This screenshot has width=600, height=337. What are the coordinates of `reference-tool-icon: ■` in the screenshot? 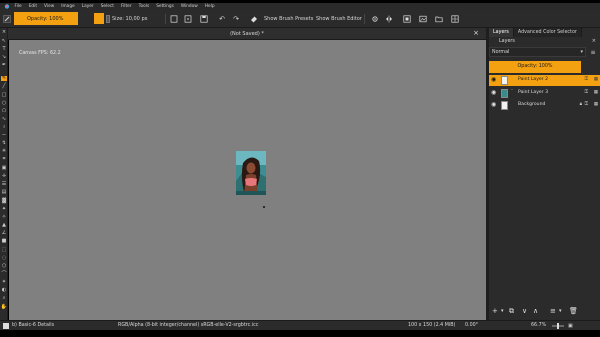 It's located at (4, 241).